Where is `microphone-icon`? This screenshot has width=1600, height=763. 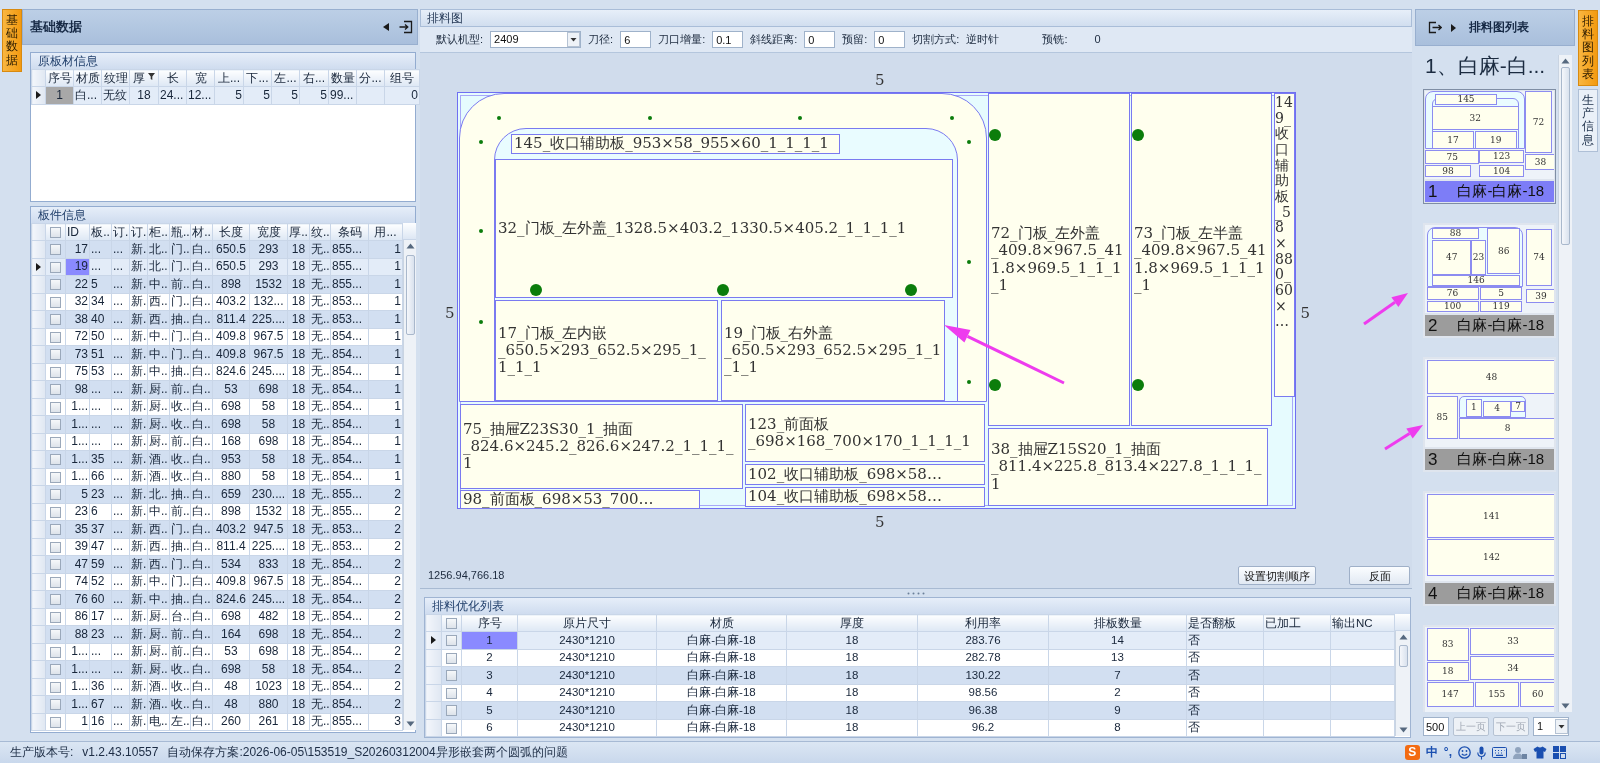
microphone-icon is located at coordinates (1481, 752).